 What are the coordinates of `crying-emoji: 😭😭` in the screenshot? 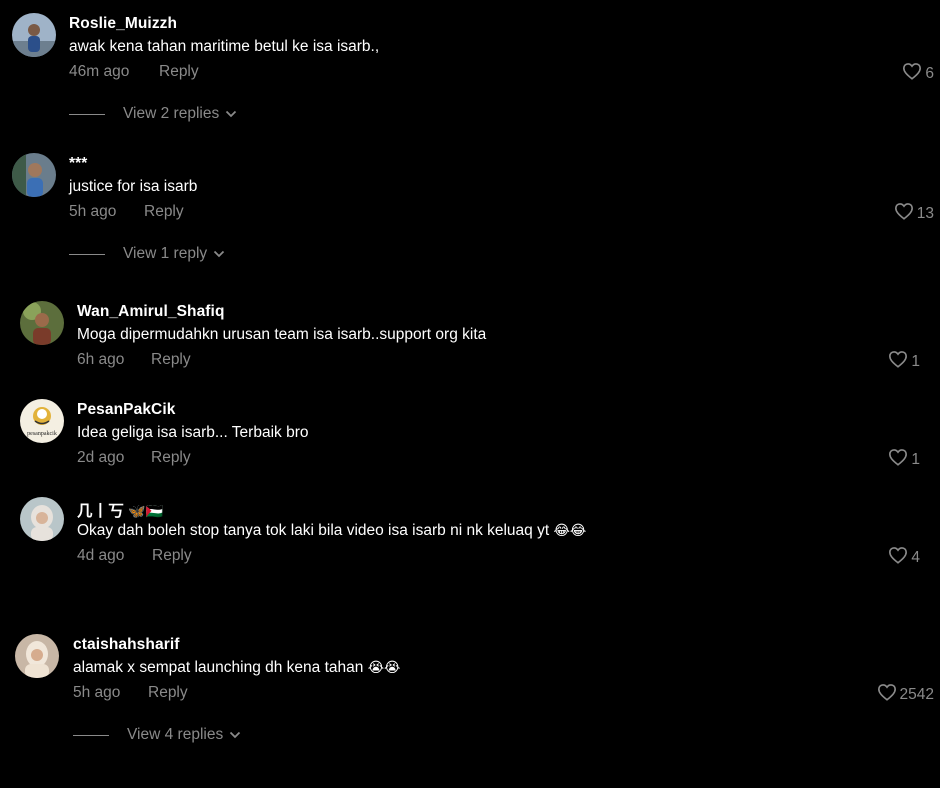 It's located at (384, 668).